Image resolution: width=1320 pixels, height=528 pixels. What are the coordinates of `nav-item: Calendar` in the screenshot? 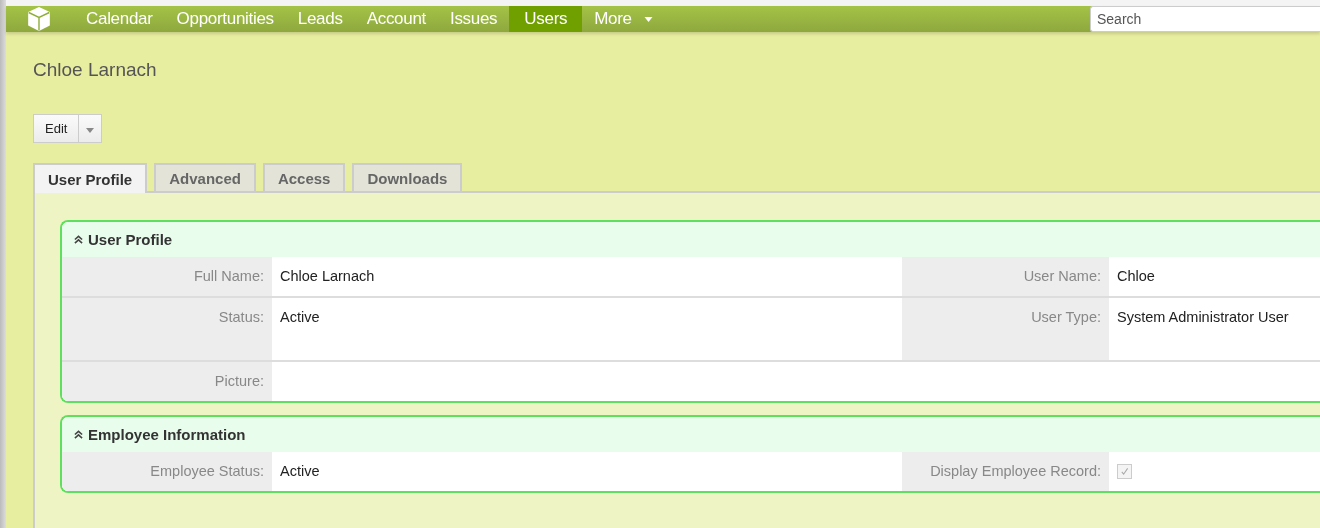 It's located at (119, 19).